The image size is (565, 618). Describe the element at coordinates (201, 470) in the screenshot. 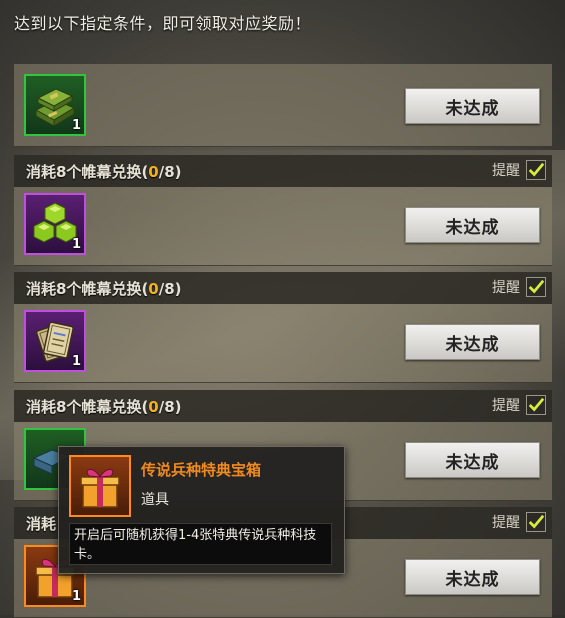

I see `tooltip-item-name: 传说兵种特典宝箱` at that location.